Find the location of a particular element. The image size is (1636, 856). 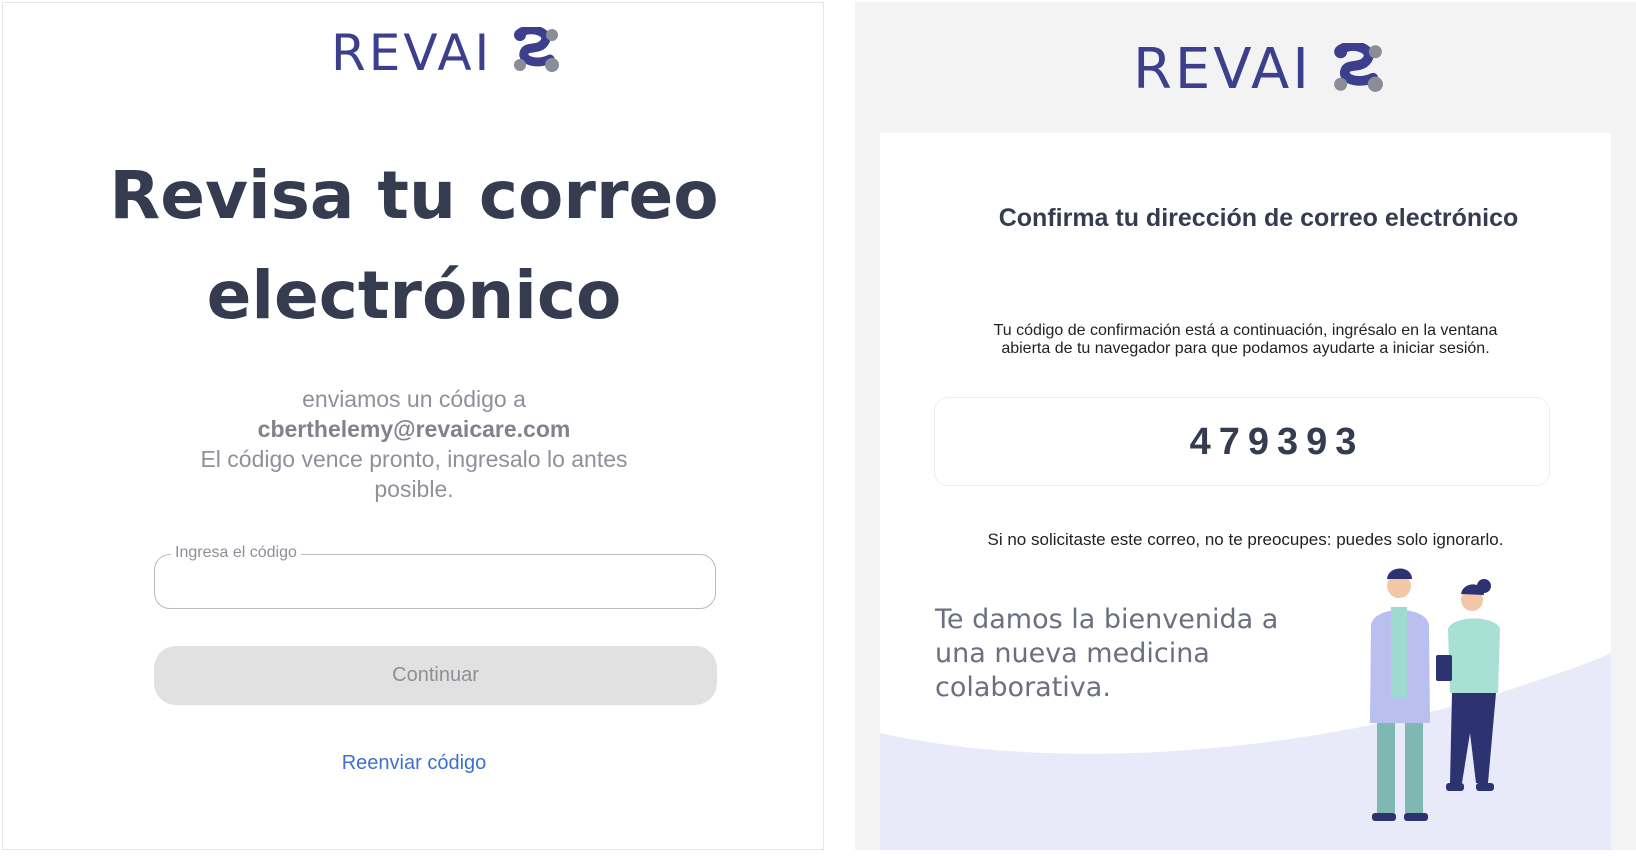

welcome-line-1: Te damos la bienvenida a is located at coordinates (1107, 619).